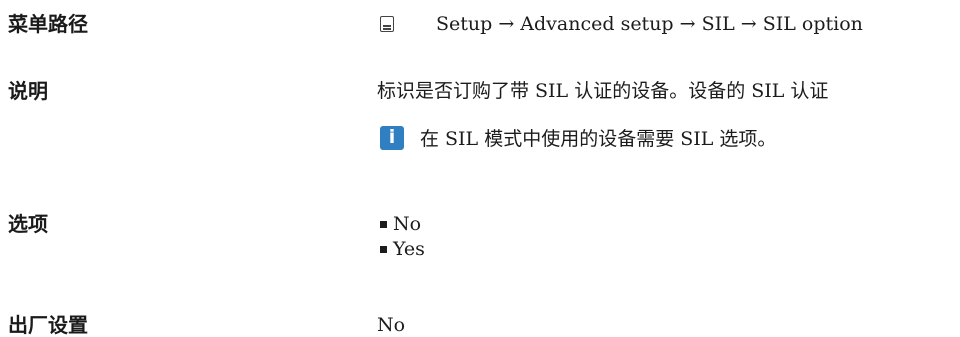  What do you see at coordinates (28, 224) in the screenshot?
I see `options-label: 选项` at bounding box center [28, 224].